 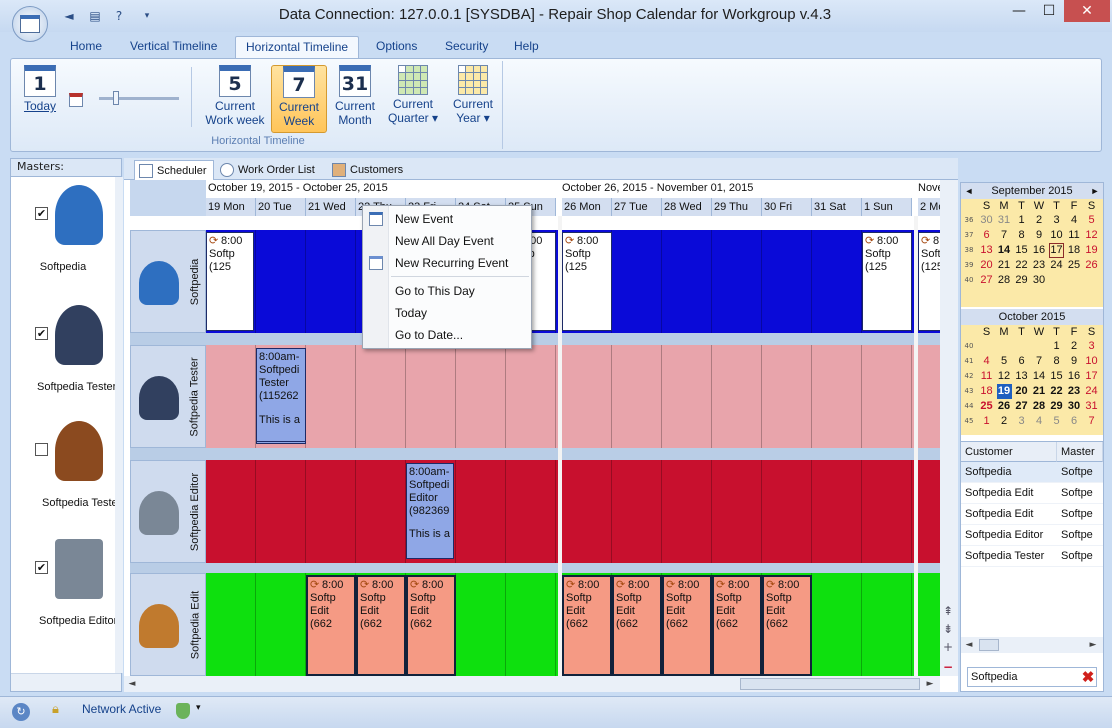 What do you see at coordinates (63, 243) in the screenshot?
I see `master-item: ✔ Softpedia` at bounding box center [63, 243].